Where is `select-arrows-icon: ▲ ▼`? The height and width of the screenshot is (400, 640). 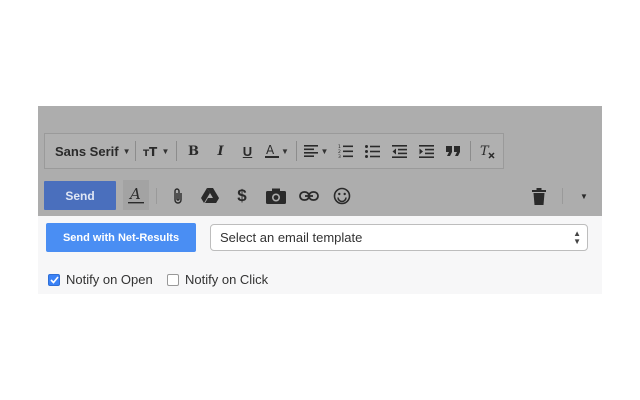
select-arrows-icon: ▲ ▼ is located at coordinates (577, 237).